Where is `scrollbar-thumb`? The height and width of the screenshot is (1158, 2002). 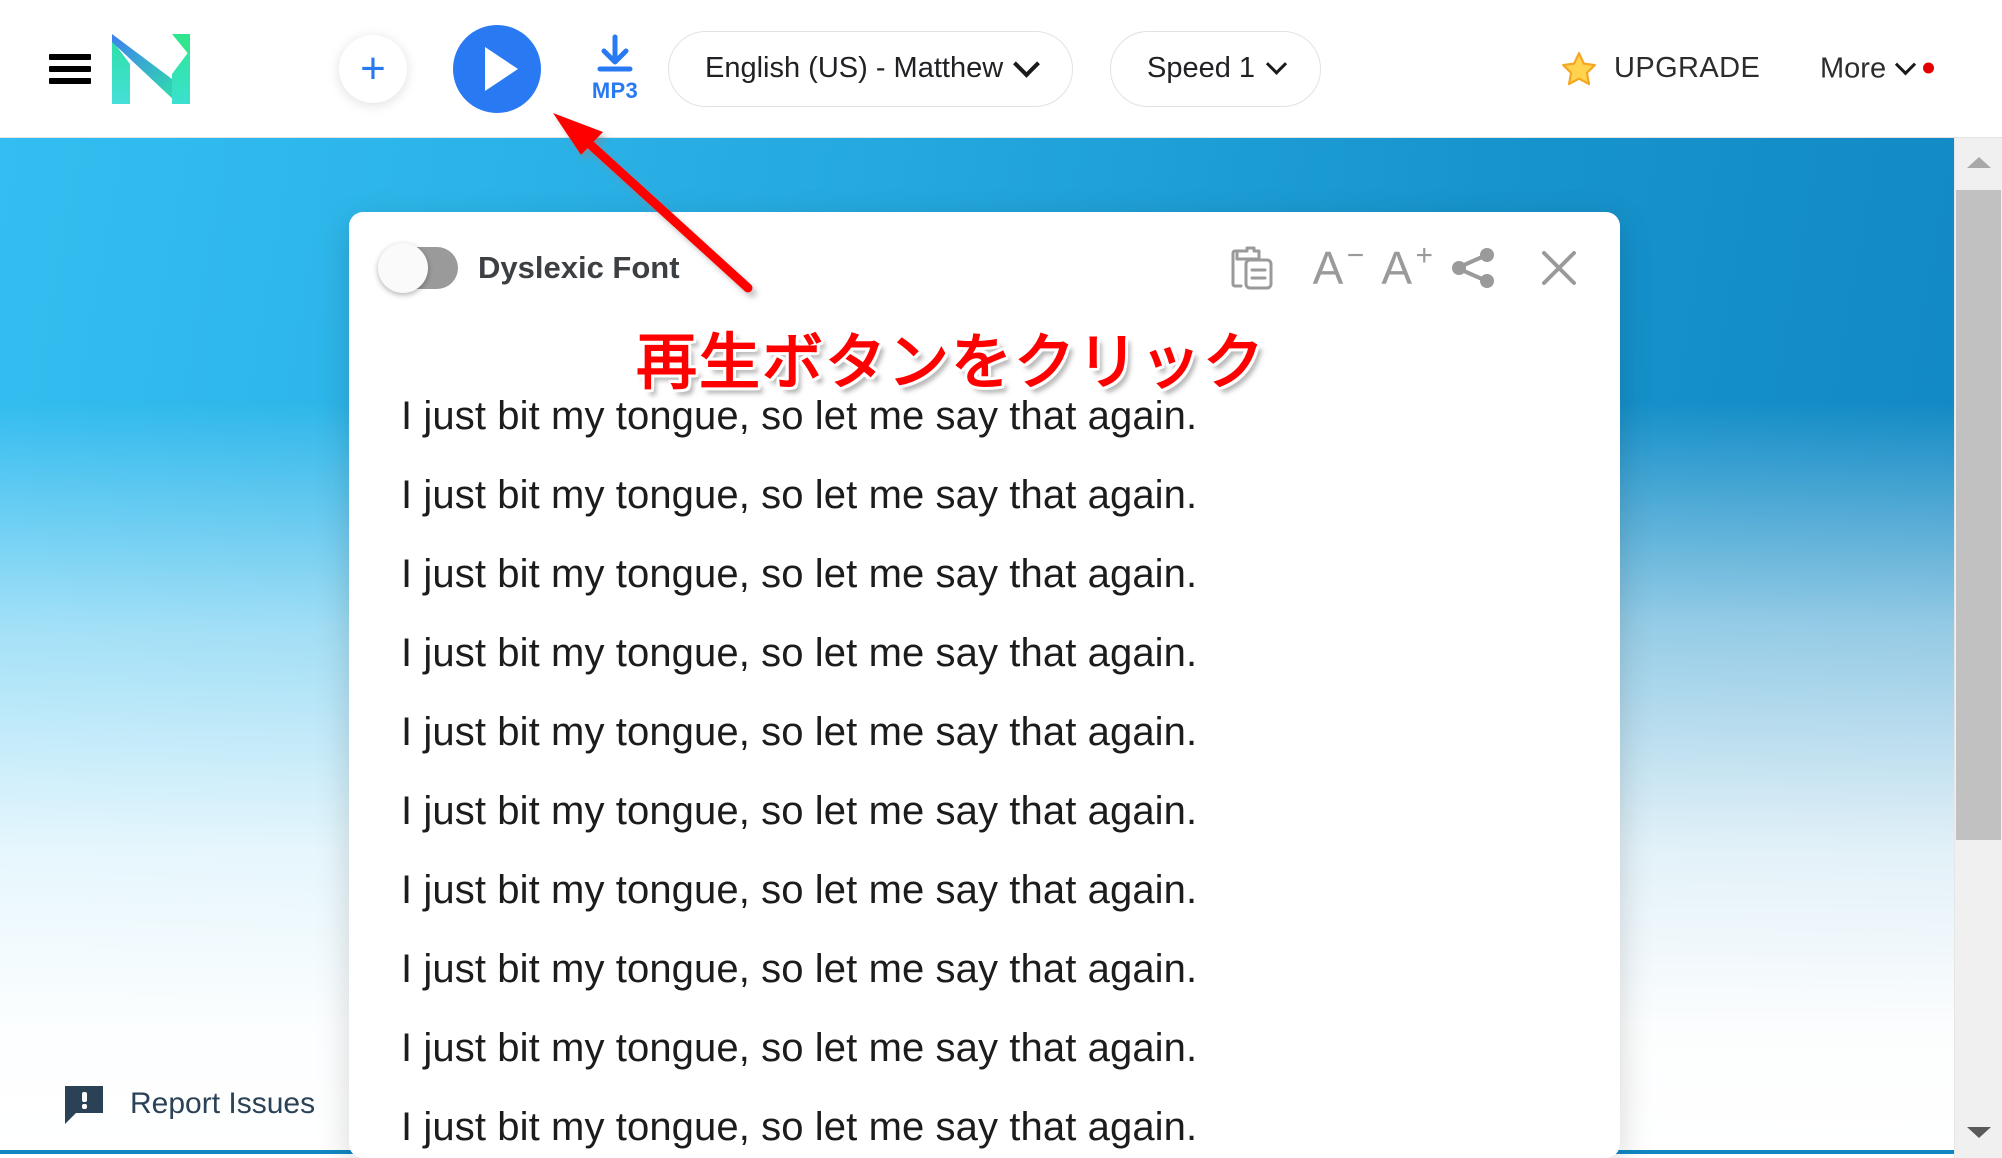 scrollbar-thumb is located at coordinates (1978, 515).